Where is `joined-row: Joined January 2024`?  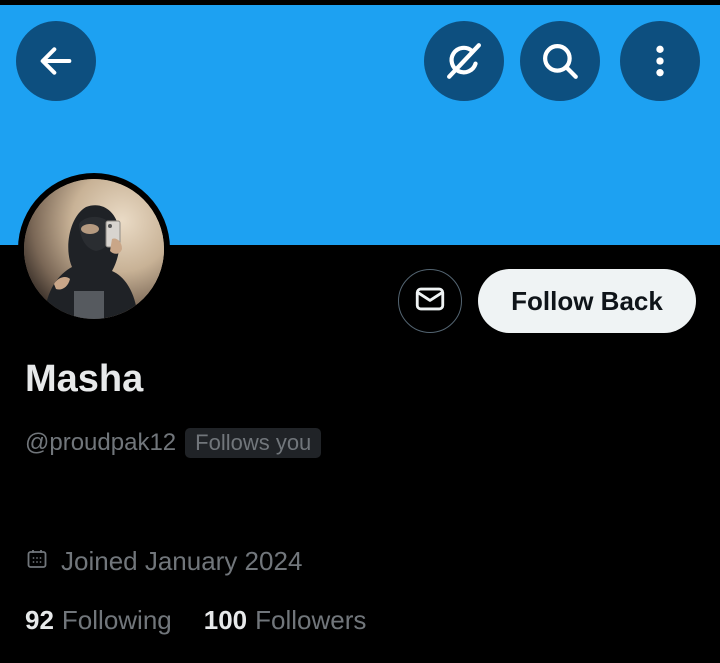 joined-row: Joined January 2024 is located at coordinates (163, 561).